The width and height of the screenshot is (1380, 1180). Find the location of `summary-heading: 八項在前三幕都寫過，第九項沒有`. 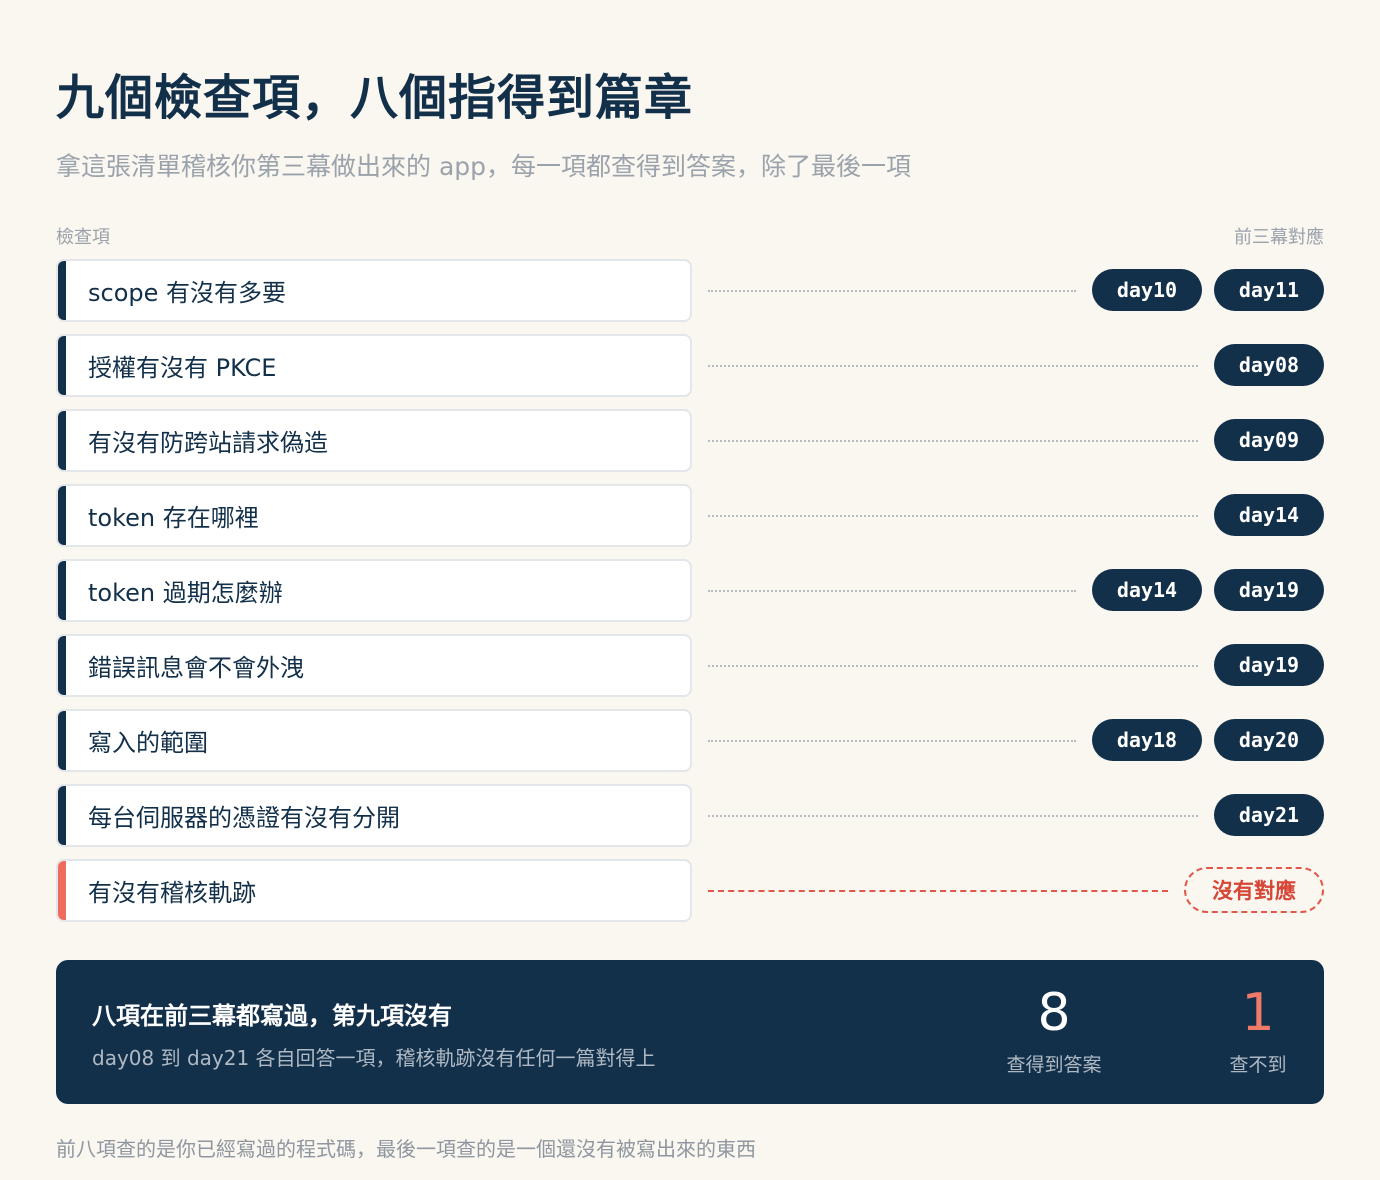

summary-heading: 八項在前三幕都寫過，第九項沒有 is located at coordinates (272, 1016).